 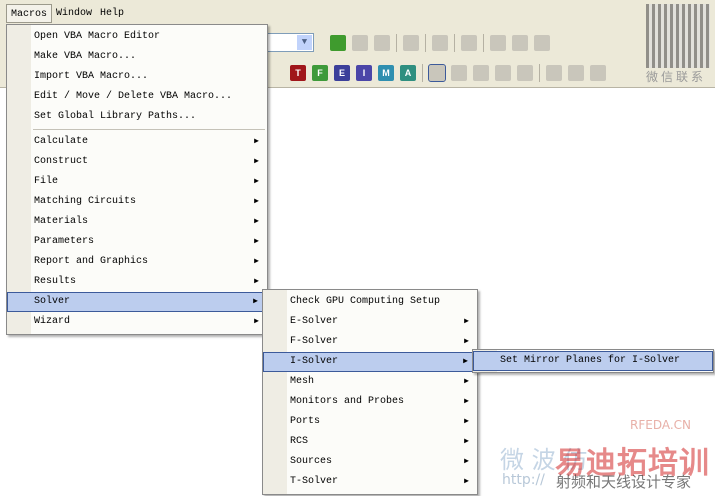 I want to click on cube-icon, so click(x=338, y=43).